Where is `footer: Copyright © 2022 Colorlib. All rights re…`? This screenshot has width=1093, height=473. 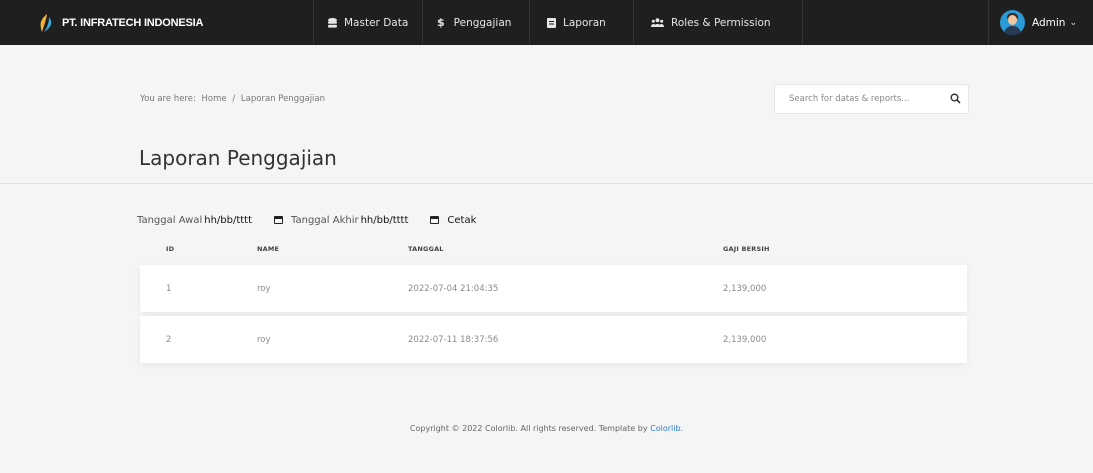 footer: Copyright © 2022 Colorlib. All rights re… is located at coordinates (546, 428).